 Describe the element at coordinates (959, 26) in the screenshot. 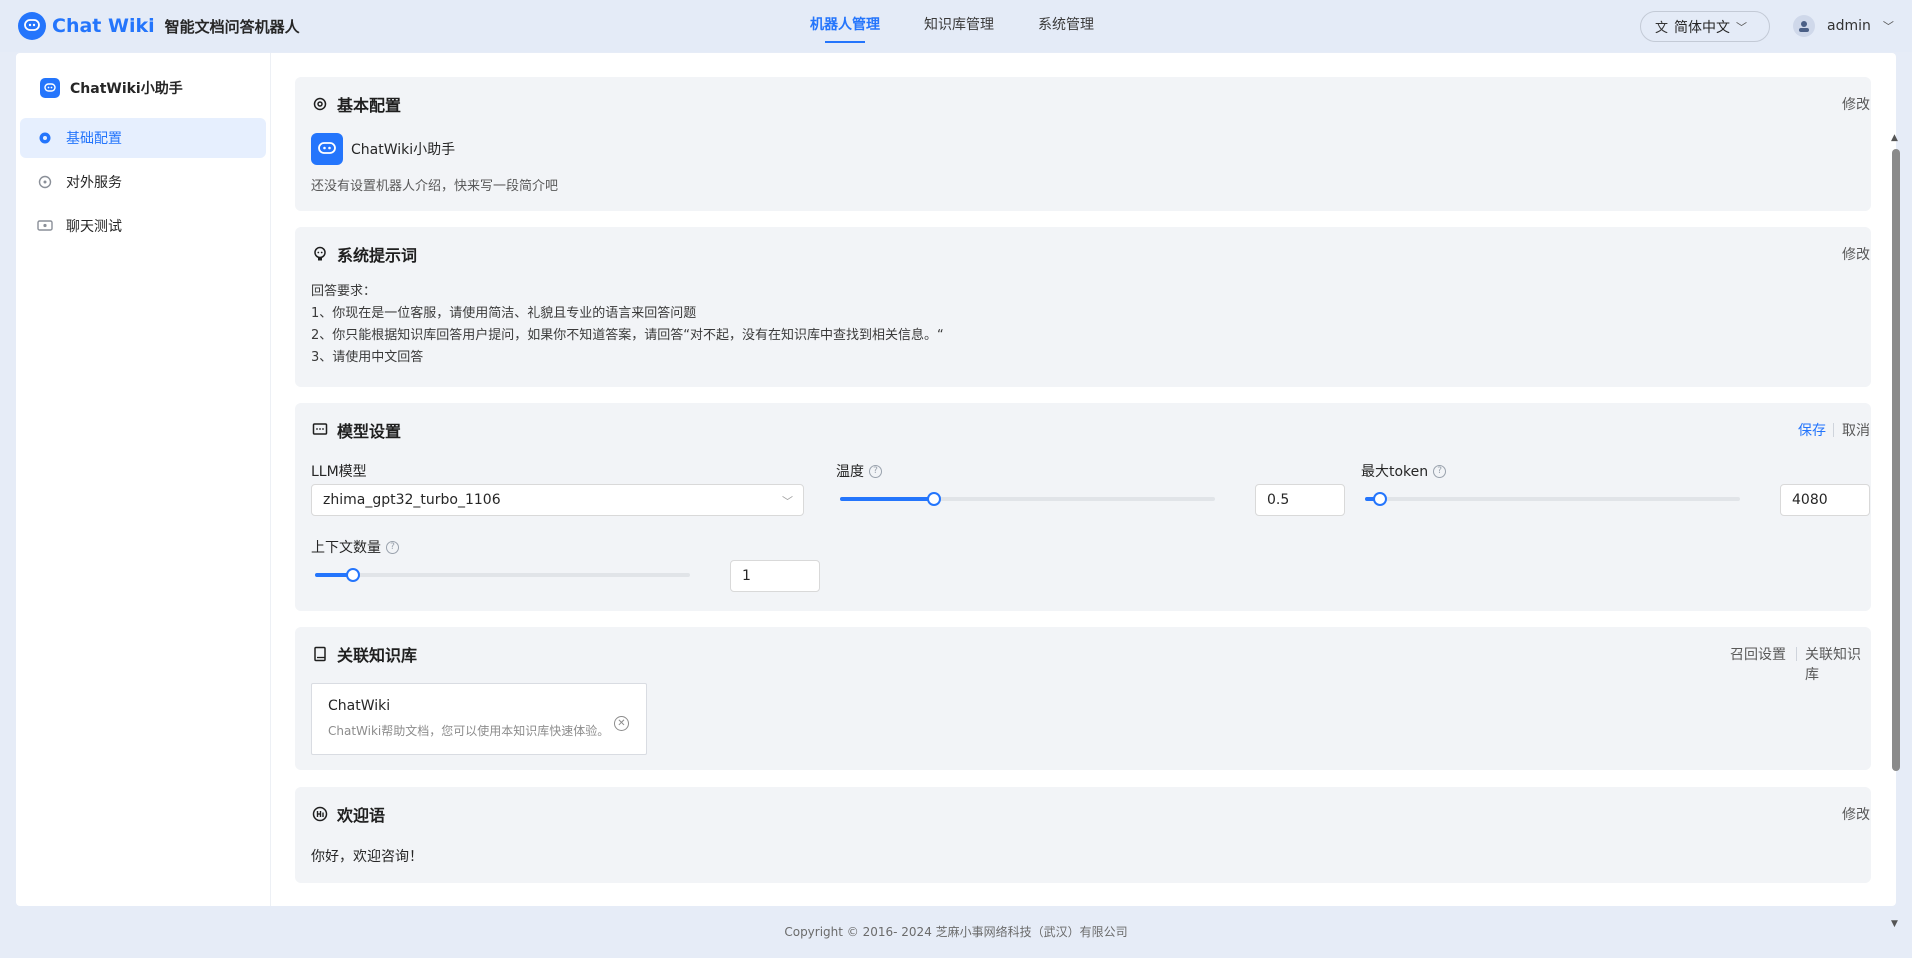

I see `nav-knowledge-management: 知识库管理` at that location.